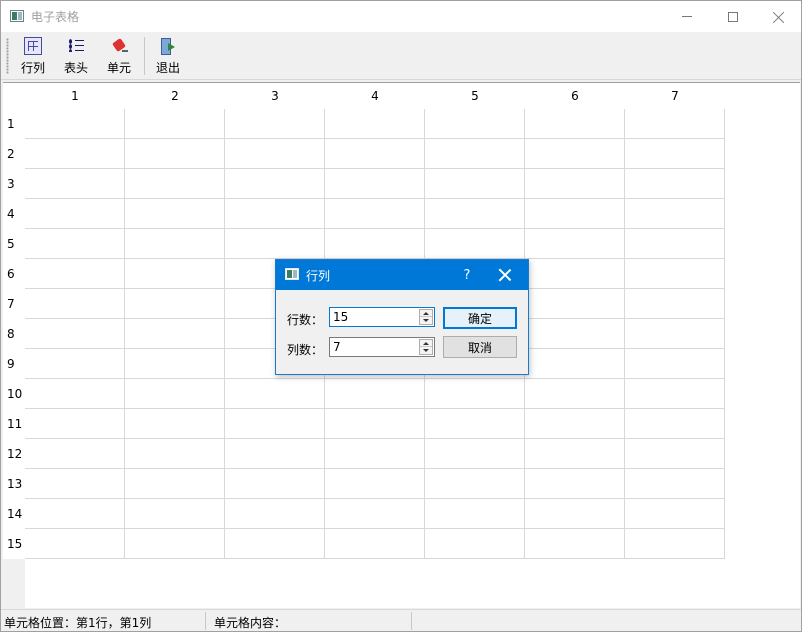  What do you see at coordinates (275, 96) in the screenshot?
I see `column-header: 3` at bounding box center [275, 96].